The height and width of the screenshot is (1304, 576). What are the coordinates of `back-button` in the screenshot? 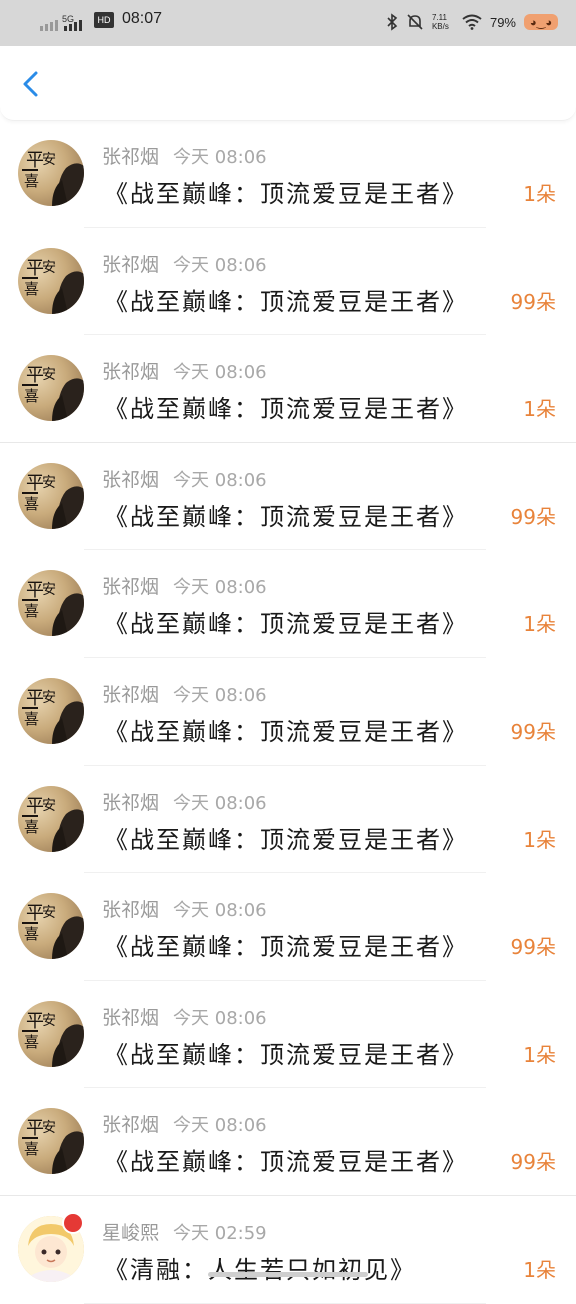 It's located at (32, 84).